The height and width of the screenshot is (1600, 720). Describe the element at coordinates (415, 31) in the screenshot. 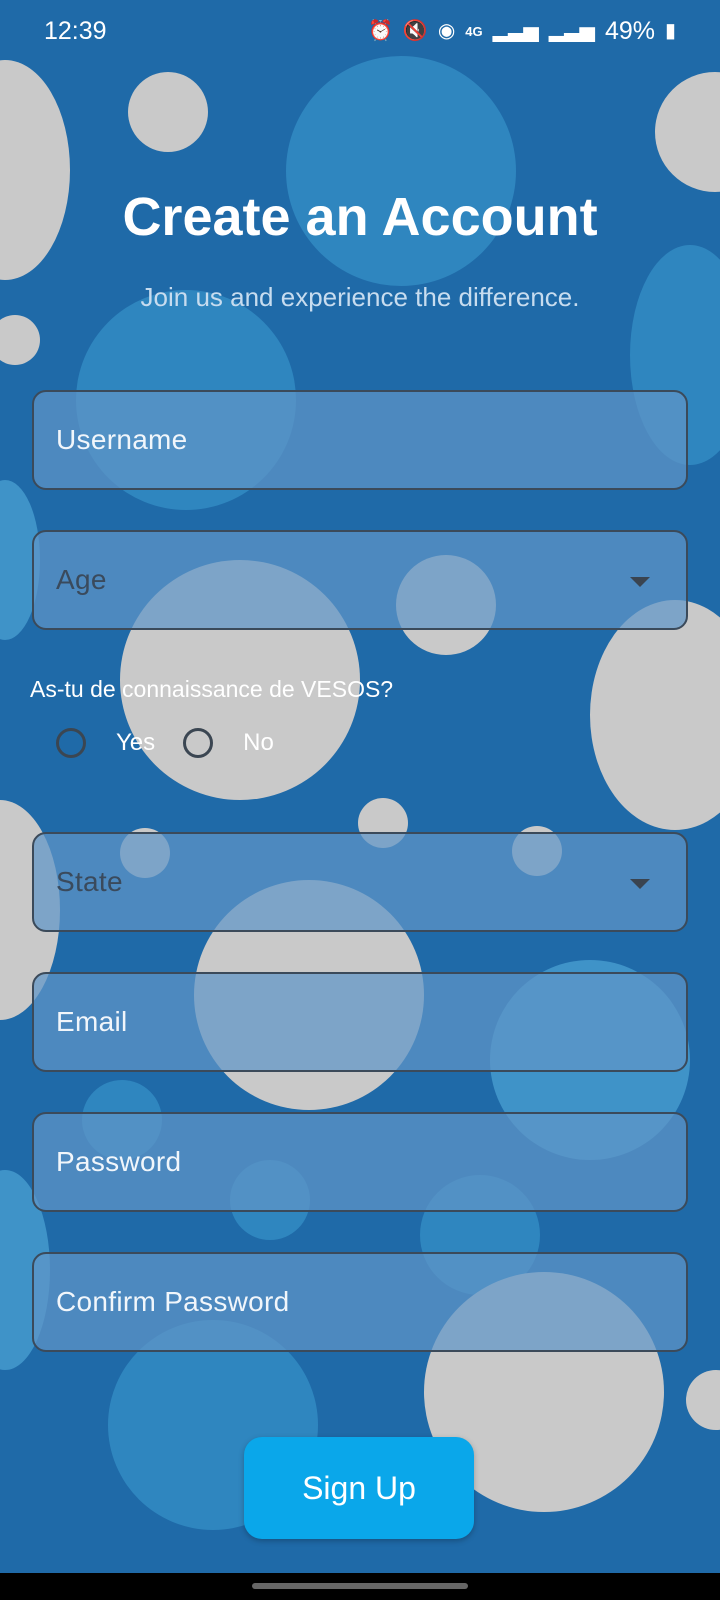

I see `mute-icon: 🔇` at that location.